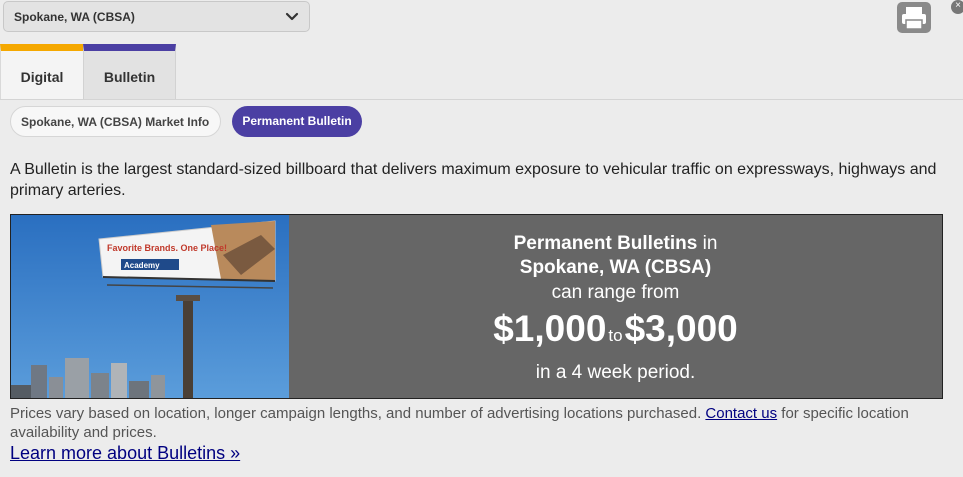 Image resolution: width=963 pixels, height=477 pixels. What do you see at coordinates (142, 265) in the screenshot?
I see `svg-text: Academy` at bounding box center [142, 265].